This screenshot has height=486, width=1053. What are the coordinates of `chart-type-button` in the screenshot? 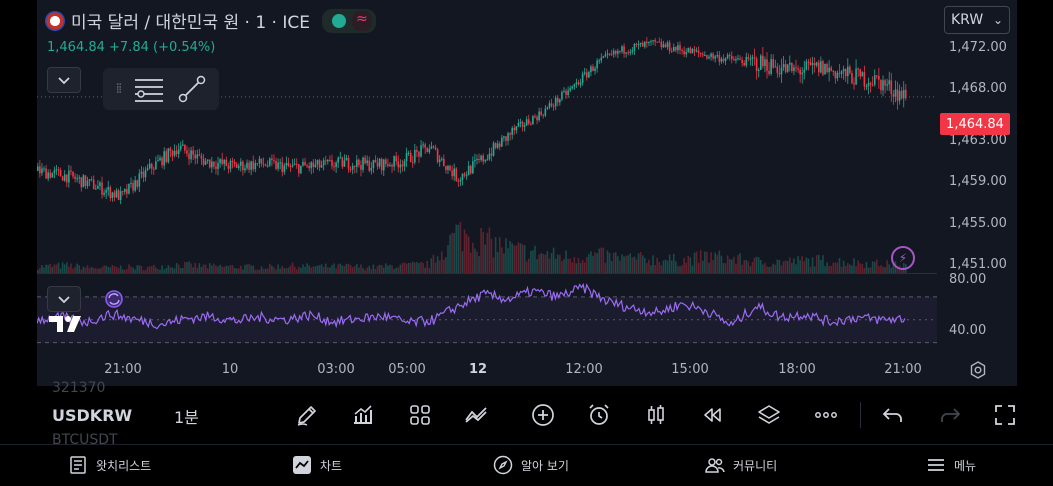 It's located at (656, 415).